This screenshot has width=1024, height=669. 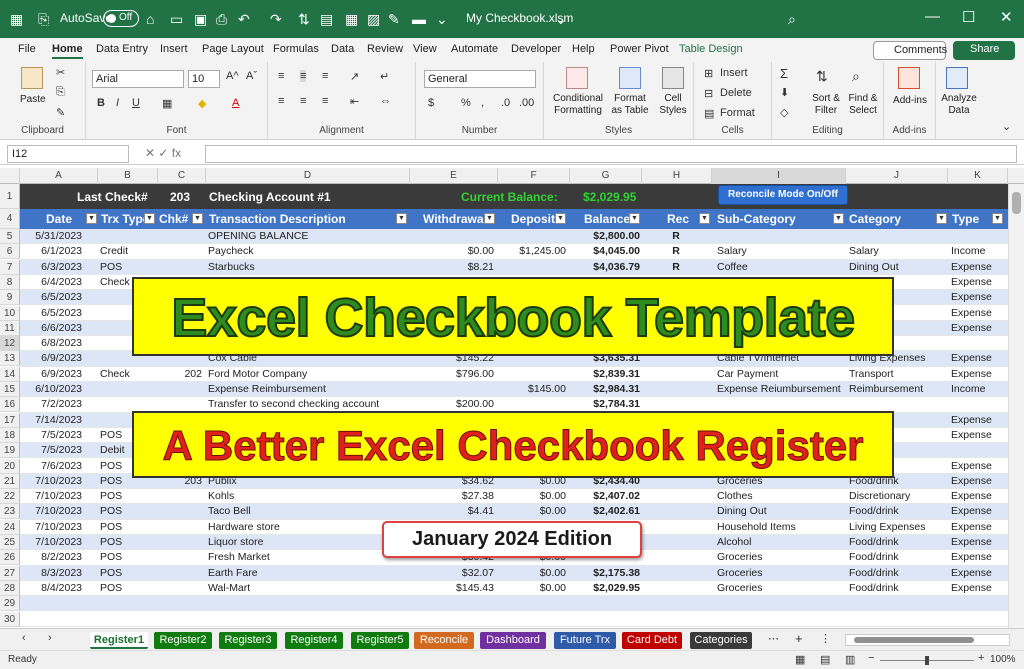 What do you see at coordinates (10, 405) in the screenshot?
I see `row-header: 16` at bounding box center [10, 405].